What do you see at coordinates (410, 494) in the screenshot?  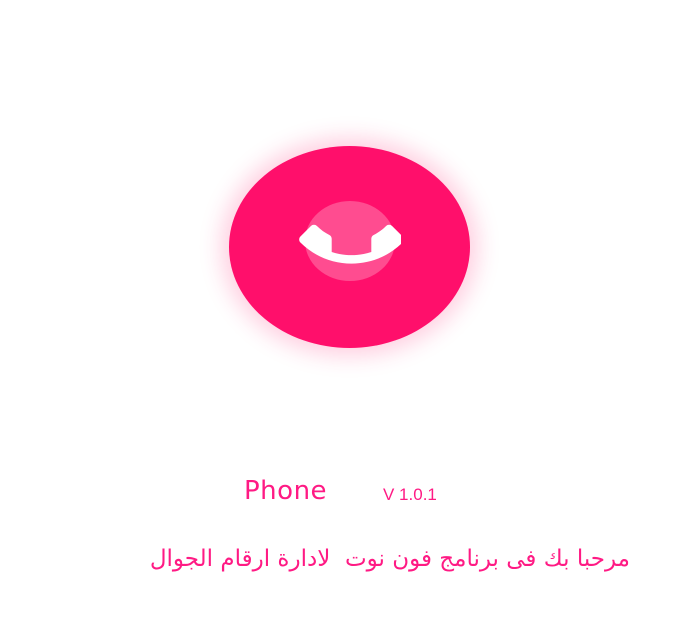 I see `app-version: V 1.0.1` at bounding box center [410, 494].